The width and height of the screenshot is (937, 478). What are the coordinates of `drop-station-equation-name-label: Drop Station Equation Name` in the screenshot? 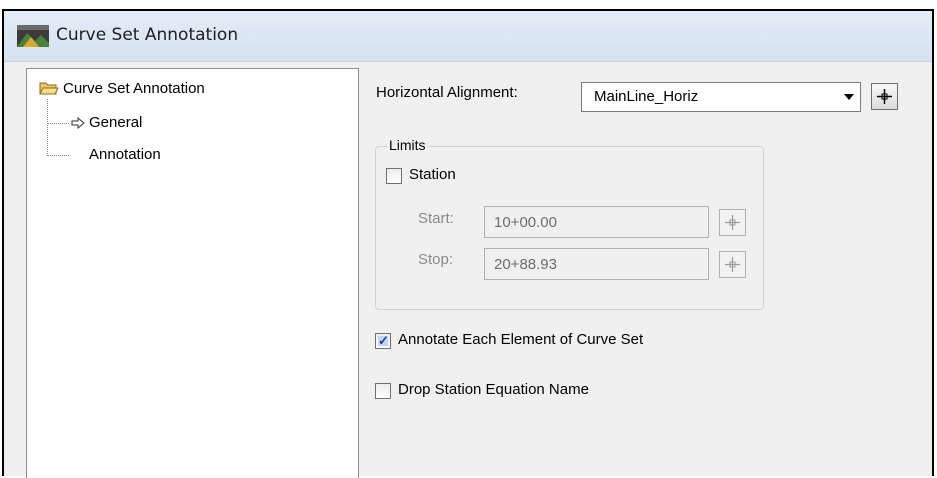 It's located at (493, 389).